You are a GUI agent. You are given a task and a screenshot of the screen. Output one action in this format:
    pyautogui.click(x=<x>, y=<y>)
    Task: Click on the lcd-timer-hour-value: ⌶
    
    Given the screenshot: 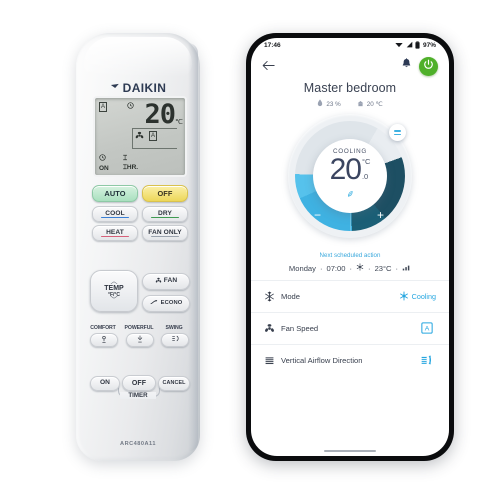 What is the action you would take?
    pyautogui.click(x=125, y=158)
    